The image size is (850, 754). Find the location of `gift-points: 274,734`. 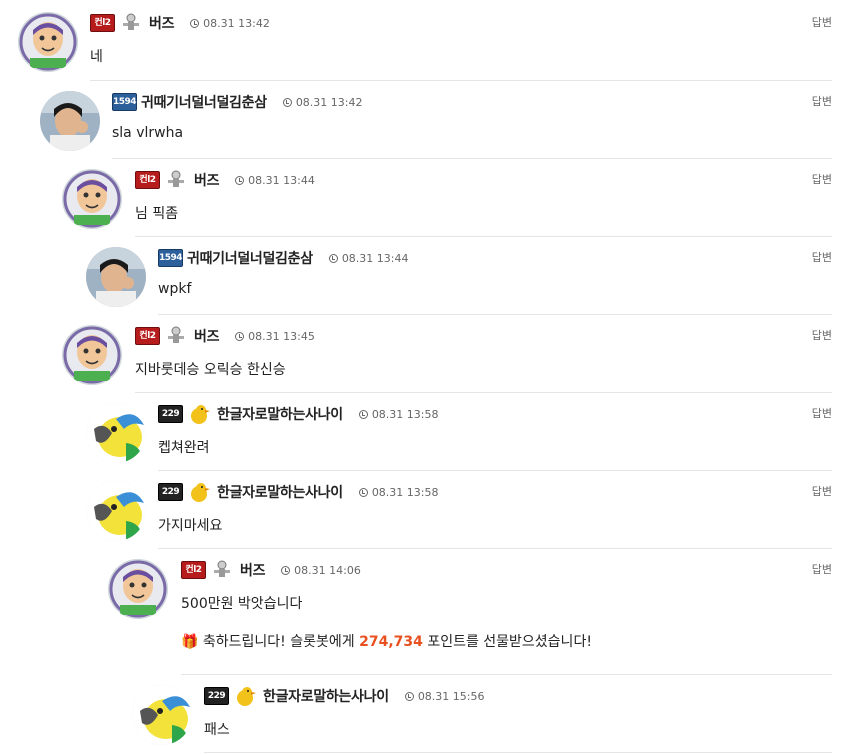

gift-points: 274,734 is located at coordinates (391, 642).